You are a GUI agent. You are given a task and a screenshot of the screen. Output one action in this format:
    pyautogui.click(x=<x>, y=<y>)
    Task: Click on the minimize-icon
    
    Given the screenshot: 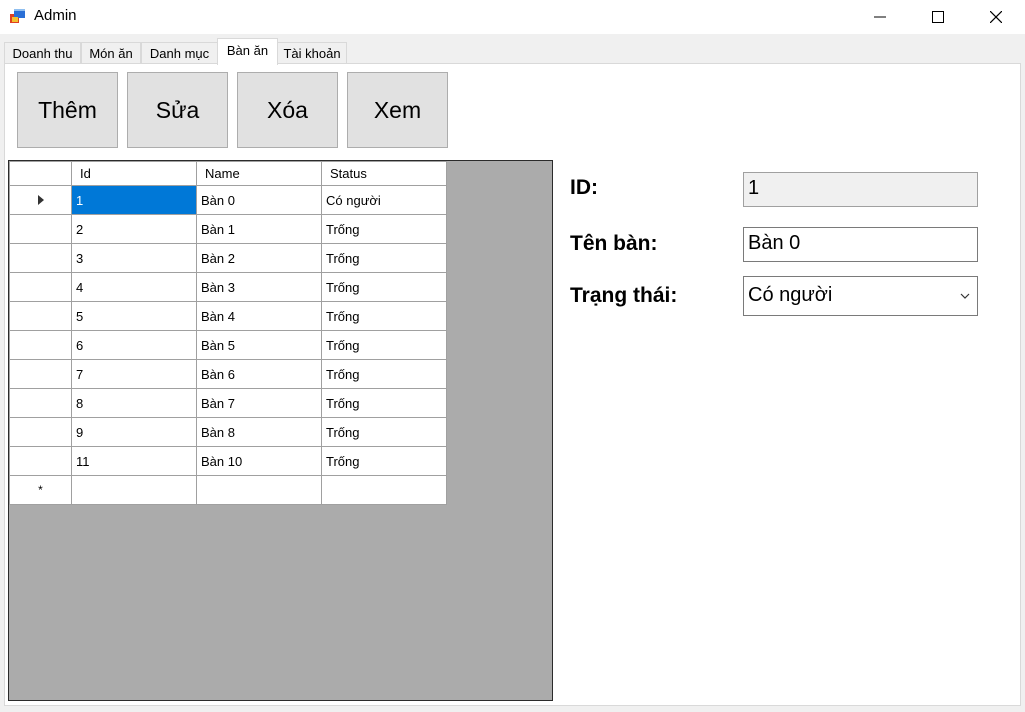 What is the action you would take?
    pyautogui.click(x=880, y=17)
    